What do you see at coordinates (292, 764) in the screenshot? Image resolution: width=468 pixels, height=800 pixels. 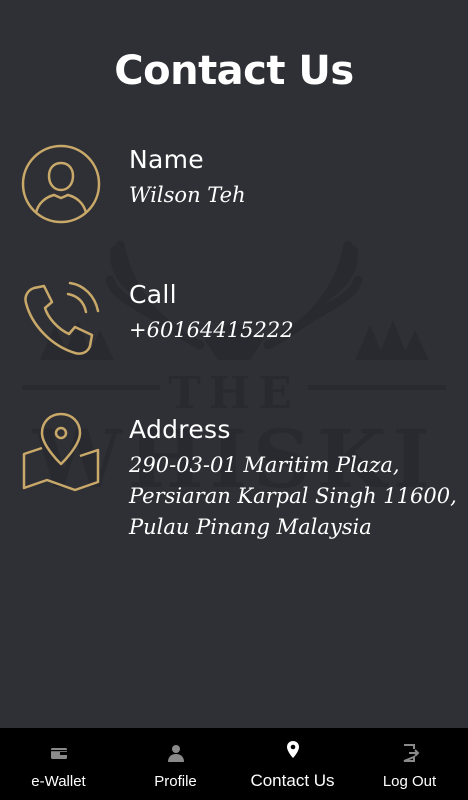 I see `nav-item-contact-us: Contact Us` at bounding box center [292, 764].